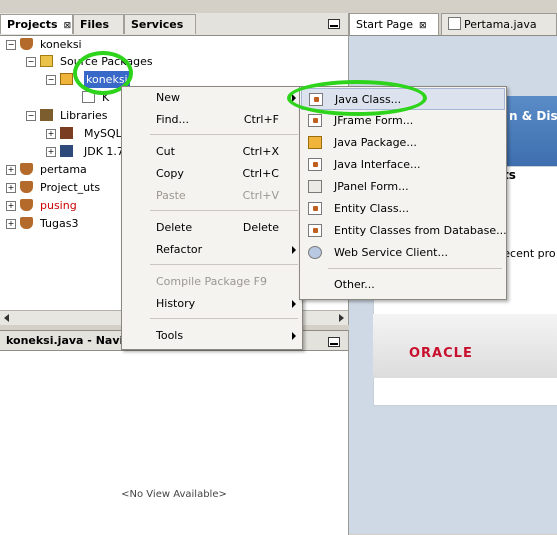 This screenshot has height=535, width=557. I want to click on scroll-right-icon, so click(341, 318).